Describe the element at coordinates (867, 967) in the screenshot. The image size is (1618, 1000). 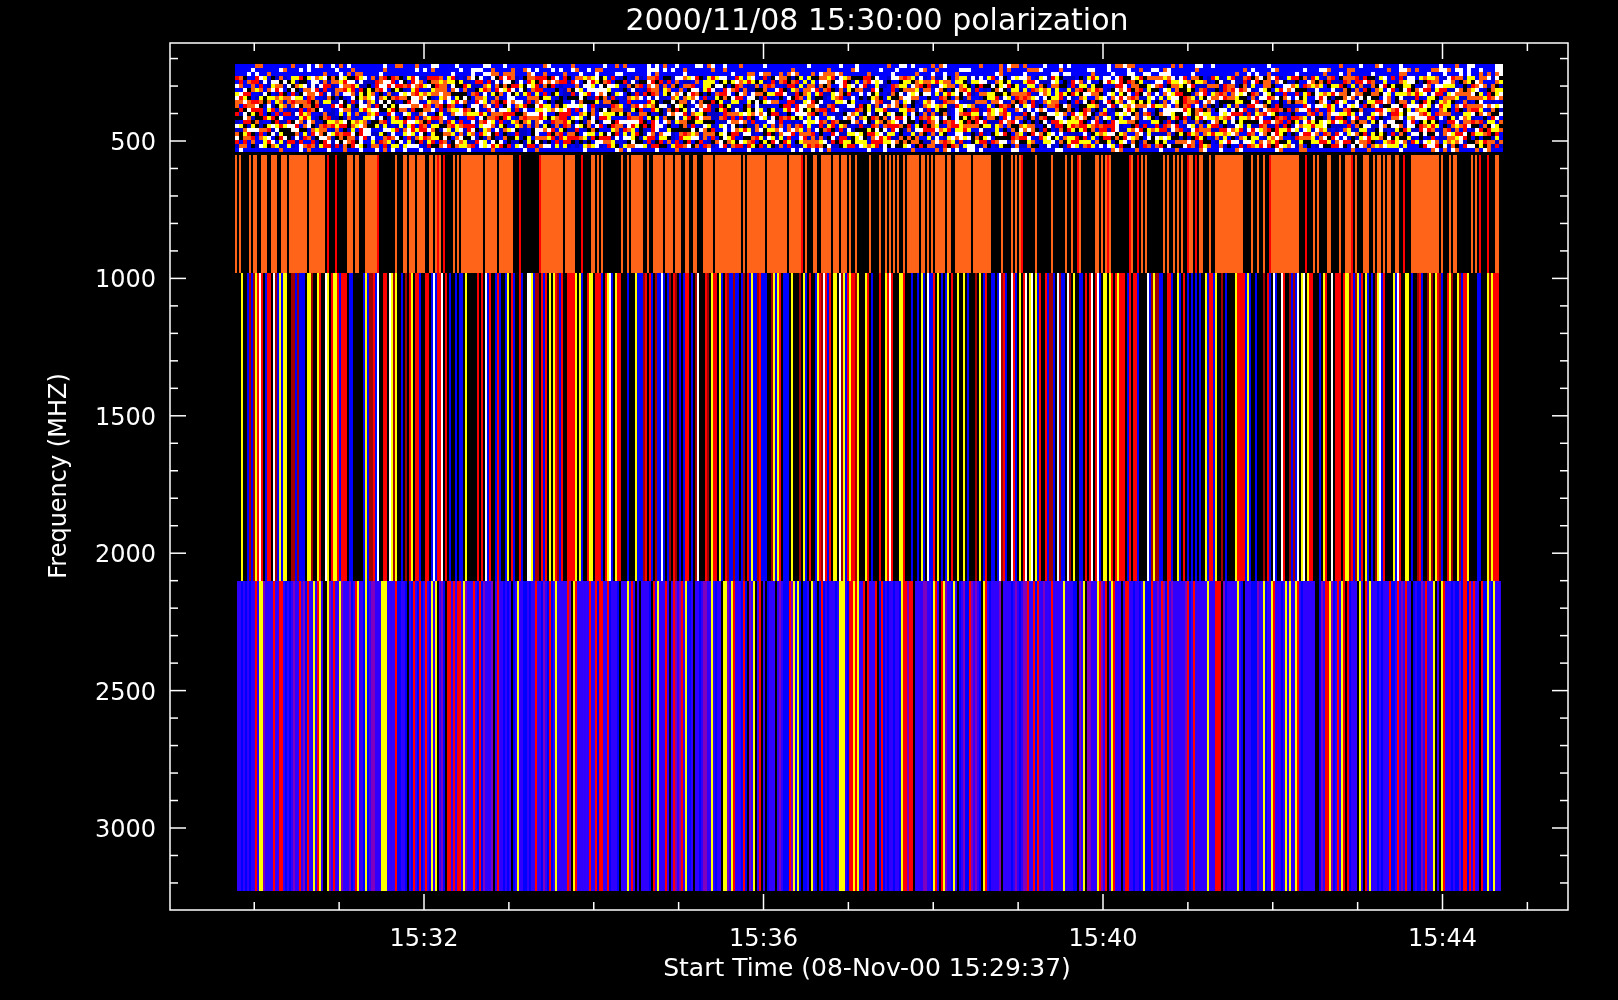
I see `axis-label: Start Time (08-Nov-00 15:29:37)` at that location.